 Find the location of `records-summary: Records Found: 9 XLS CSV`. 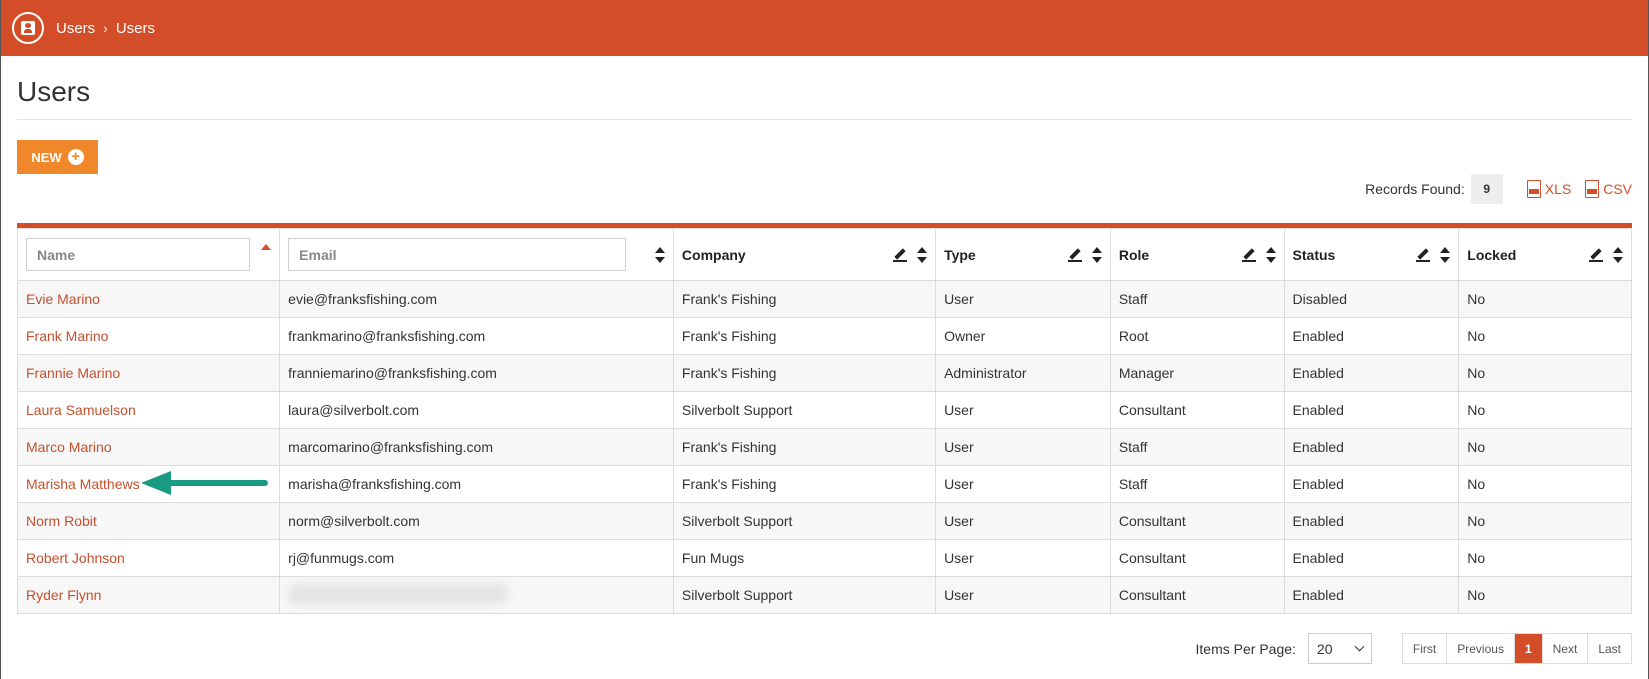

records-summary: Records Found: 9 XLS CSV is located at coordinates (1498, 189).